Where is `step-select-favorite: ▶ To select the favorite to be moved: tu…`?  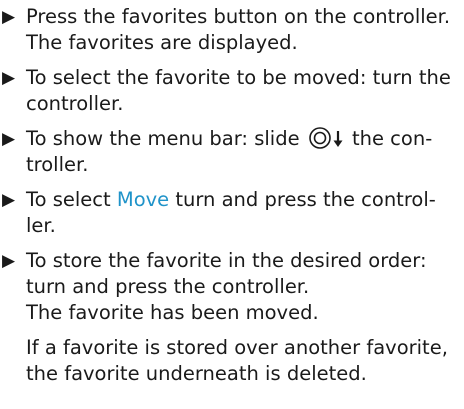 step-select-favorite: ▶ To select the favorite to be moved: tu… is located at coordinates (232, 91).